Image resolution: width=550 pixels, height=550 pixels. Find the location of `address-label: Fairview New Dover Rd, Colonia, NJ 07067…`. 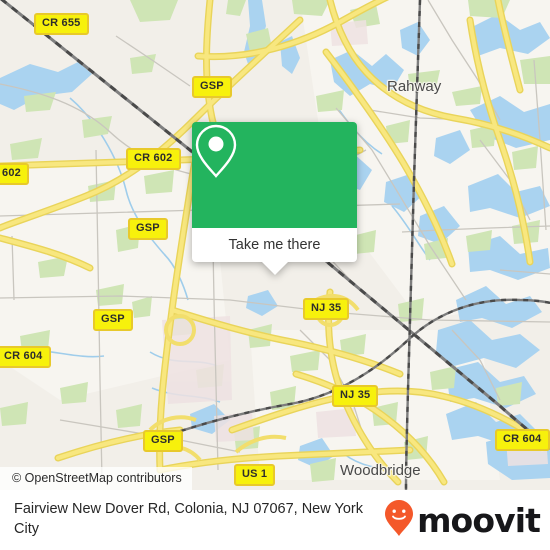

address-label: Fairview New Dover Rd, Colonia, NJ 07067… is located at coordinates (188, 519).